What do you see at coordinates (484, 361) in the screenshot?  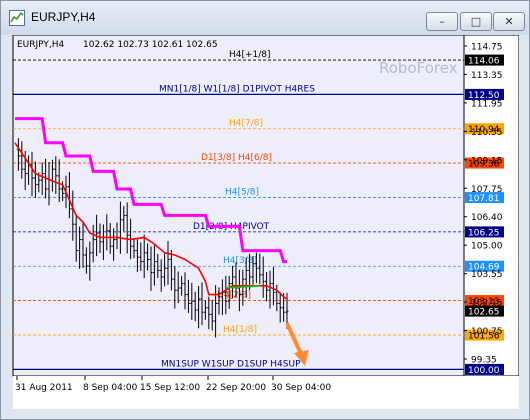 I see `price-tick-label: 99.35` at bounding box center [484, 361].